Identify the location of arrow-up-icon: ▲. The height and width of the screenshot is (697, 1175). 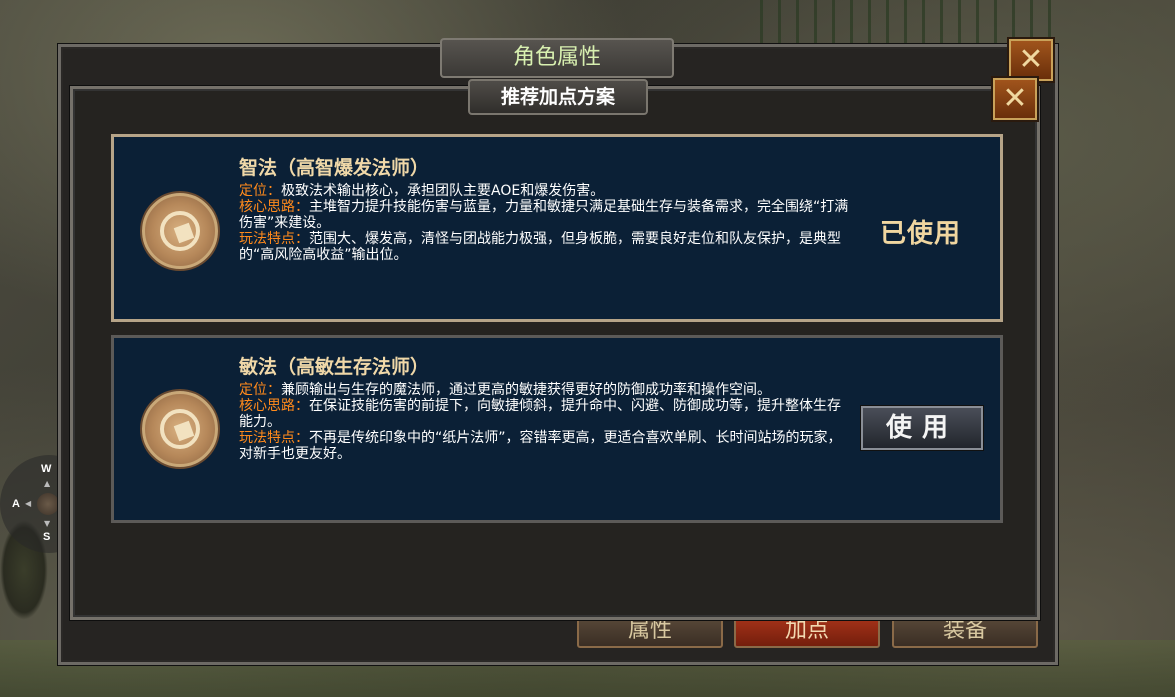
(47, 483).